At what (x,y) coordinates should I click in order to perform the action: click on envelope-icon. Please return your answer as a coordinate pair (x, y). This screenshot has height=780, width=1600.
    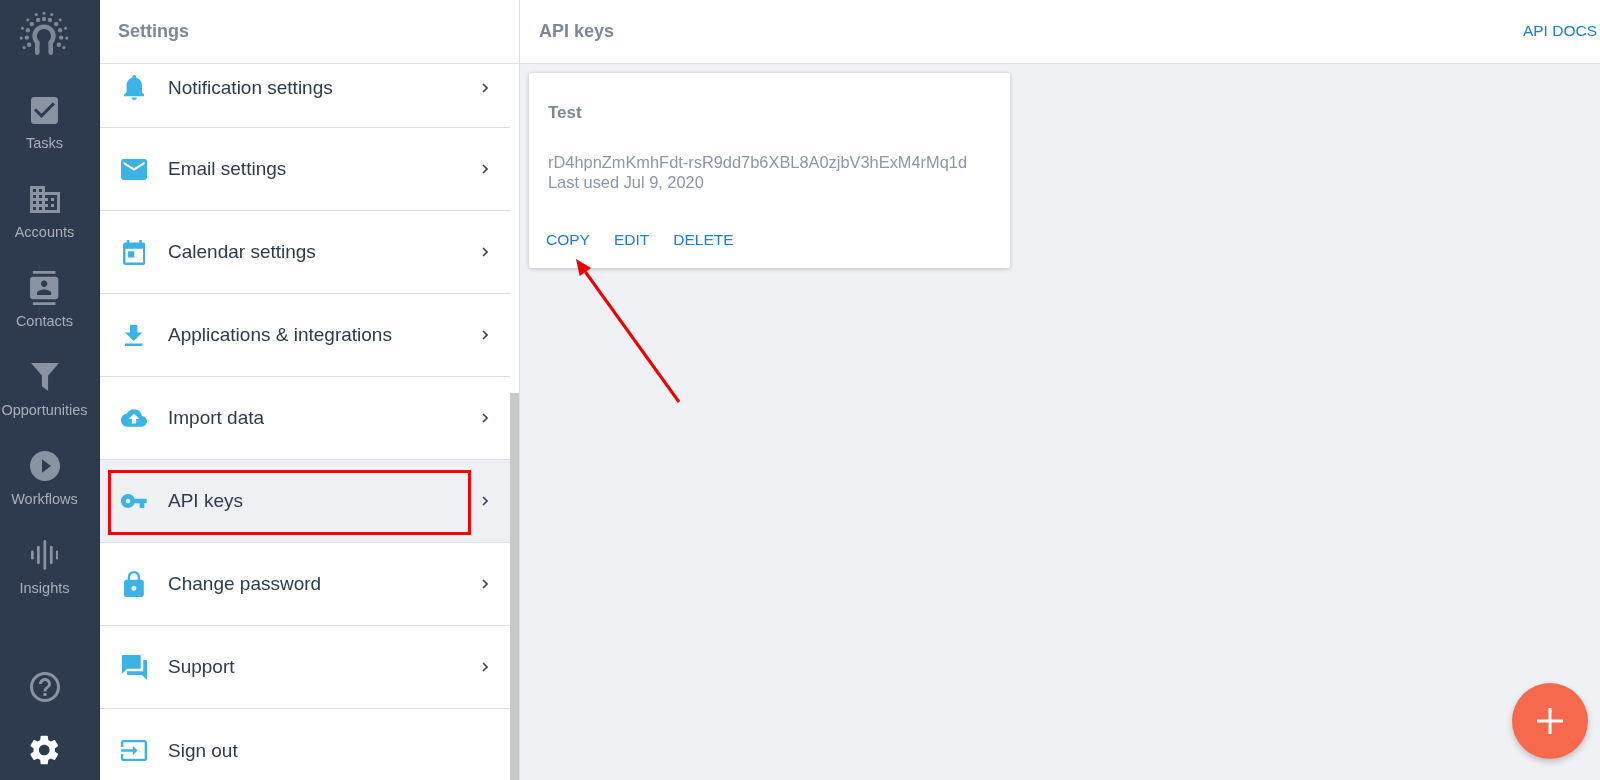
    Looking at the image, I should click on (134, 169).